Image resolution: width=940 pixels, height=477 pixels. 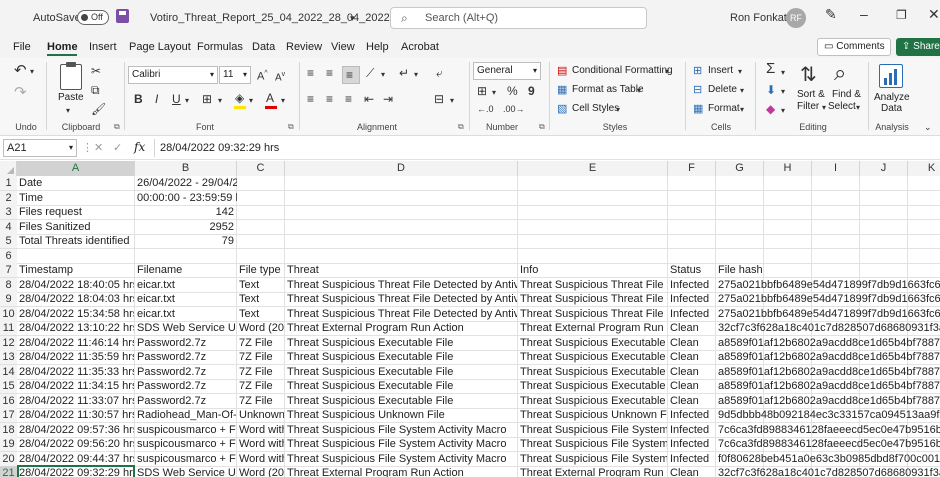 What do you see at coordinates (75, 430) in the screenshot?
I see `table-cell: 28/04/2022 09:57:36 hrs` at bounding box center [75, 430].